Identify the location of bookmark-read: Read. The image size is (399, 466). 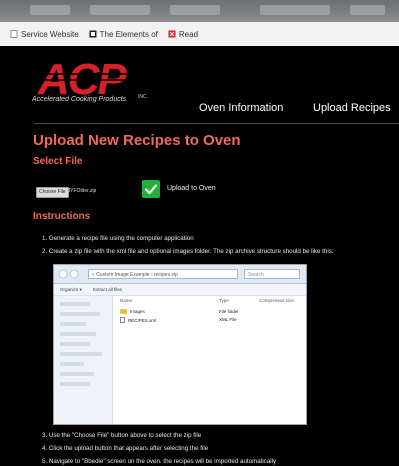
(183, 34).